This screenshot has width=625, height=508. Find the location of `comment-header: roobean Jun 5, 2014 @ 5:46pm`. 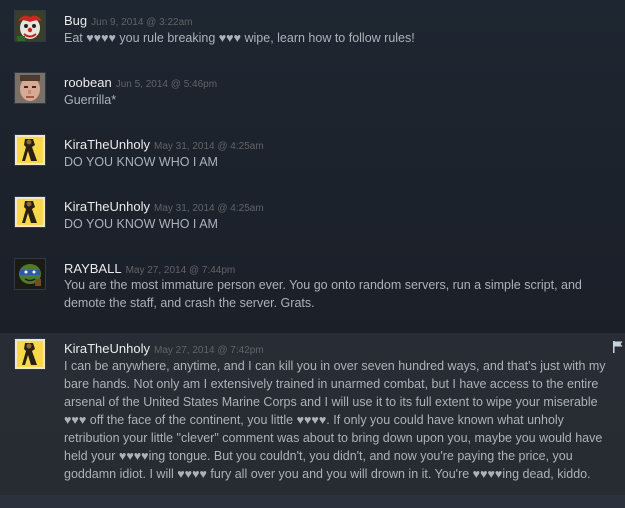

comment-header: roobean Jun 5, 2014 @ 5:46pm is located at coordinates (140, 83).